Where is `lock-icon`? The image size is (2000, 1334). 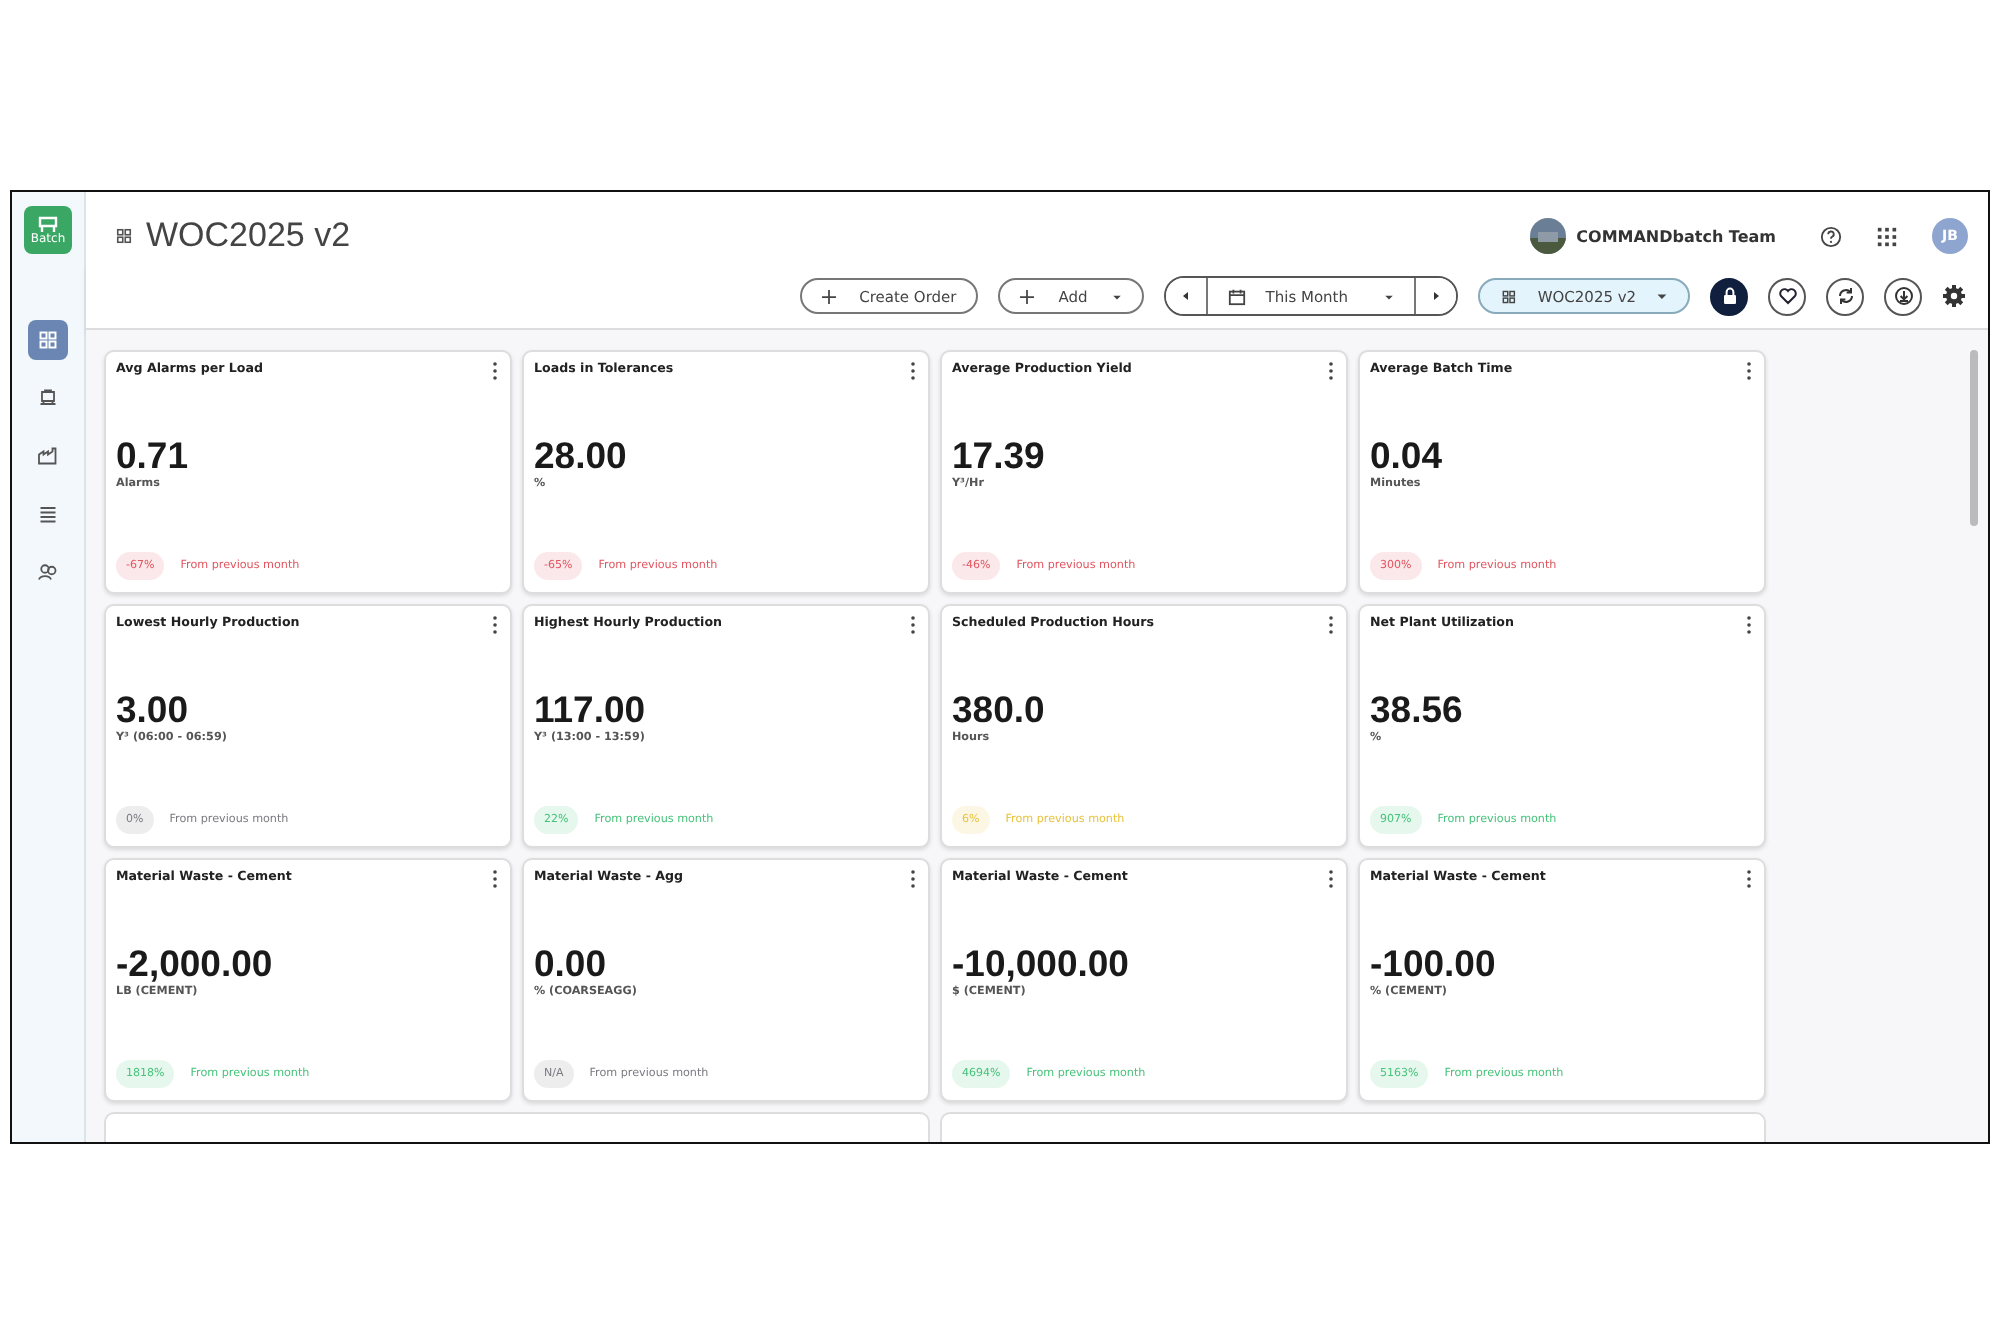 lock-icon is located at coordinates (1729, 296).